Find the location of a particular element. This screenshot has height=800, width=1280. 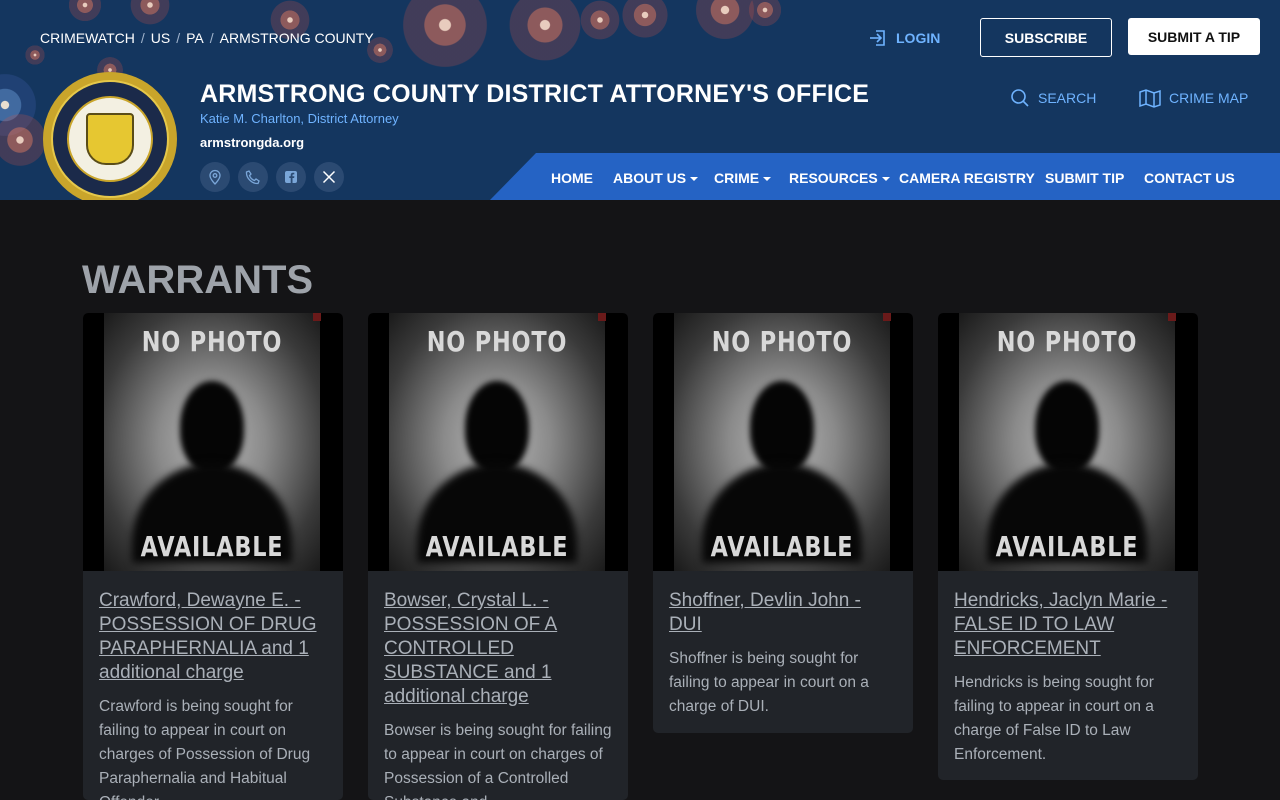

search-link: SEARCH is located at coordinates (1053, 98).